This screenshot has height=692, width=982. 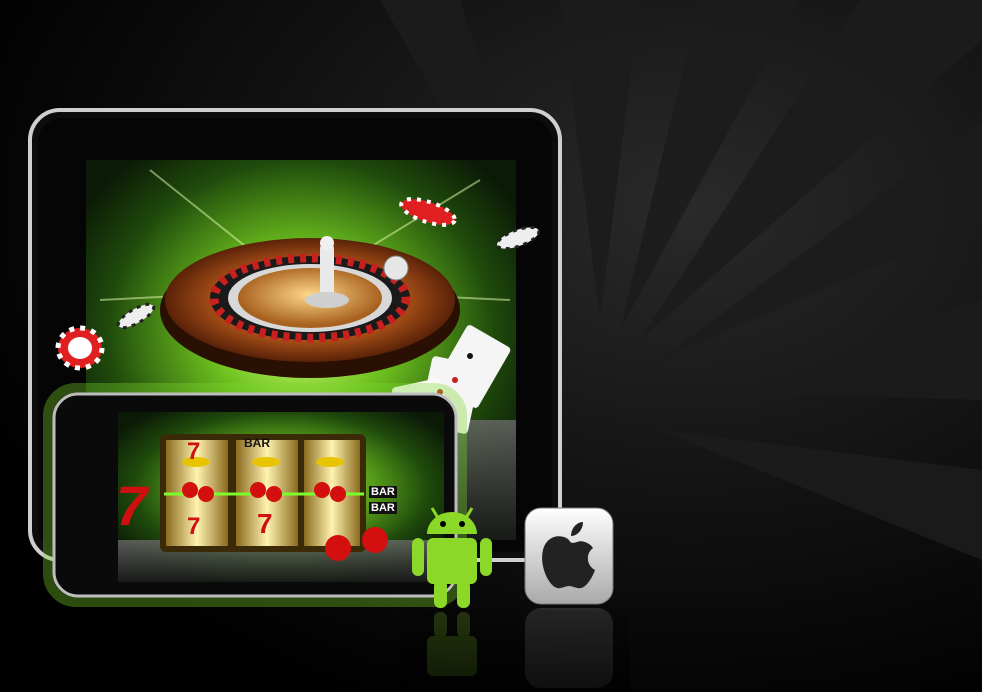 What do you see at coordinates (383, 508) in the screenshot?
I see `slot-bar-label-small-bottom: BAR` at bounding box center [383, 508].